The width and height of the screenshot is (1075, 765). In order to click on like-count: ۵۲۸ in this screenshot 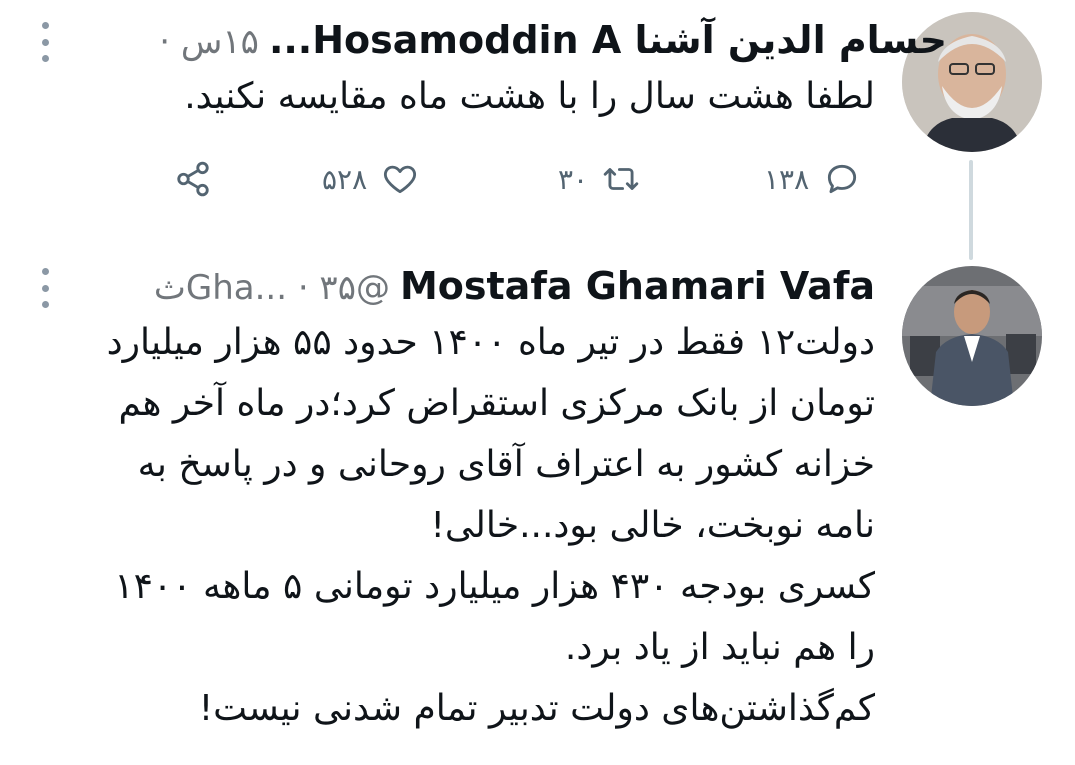, I will do `click(345, 179)`.